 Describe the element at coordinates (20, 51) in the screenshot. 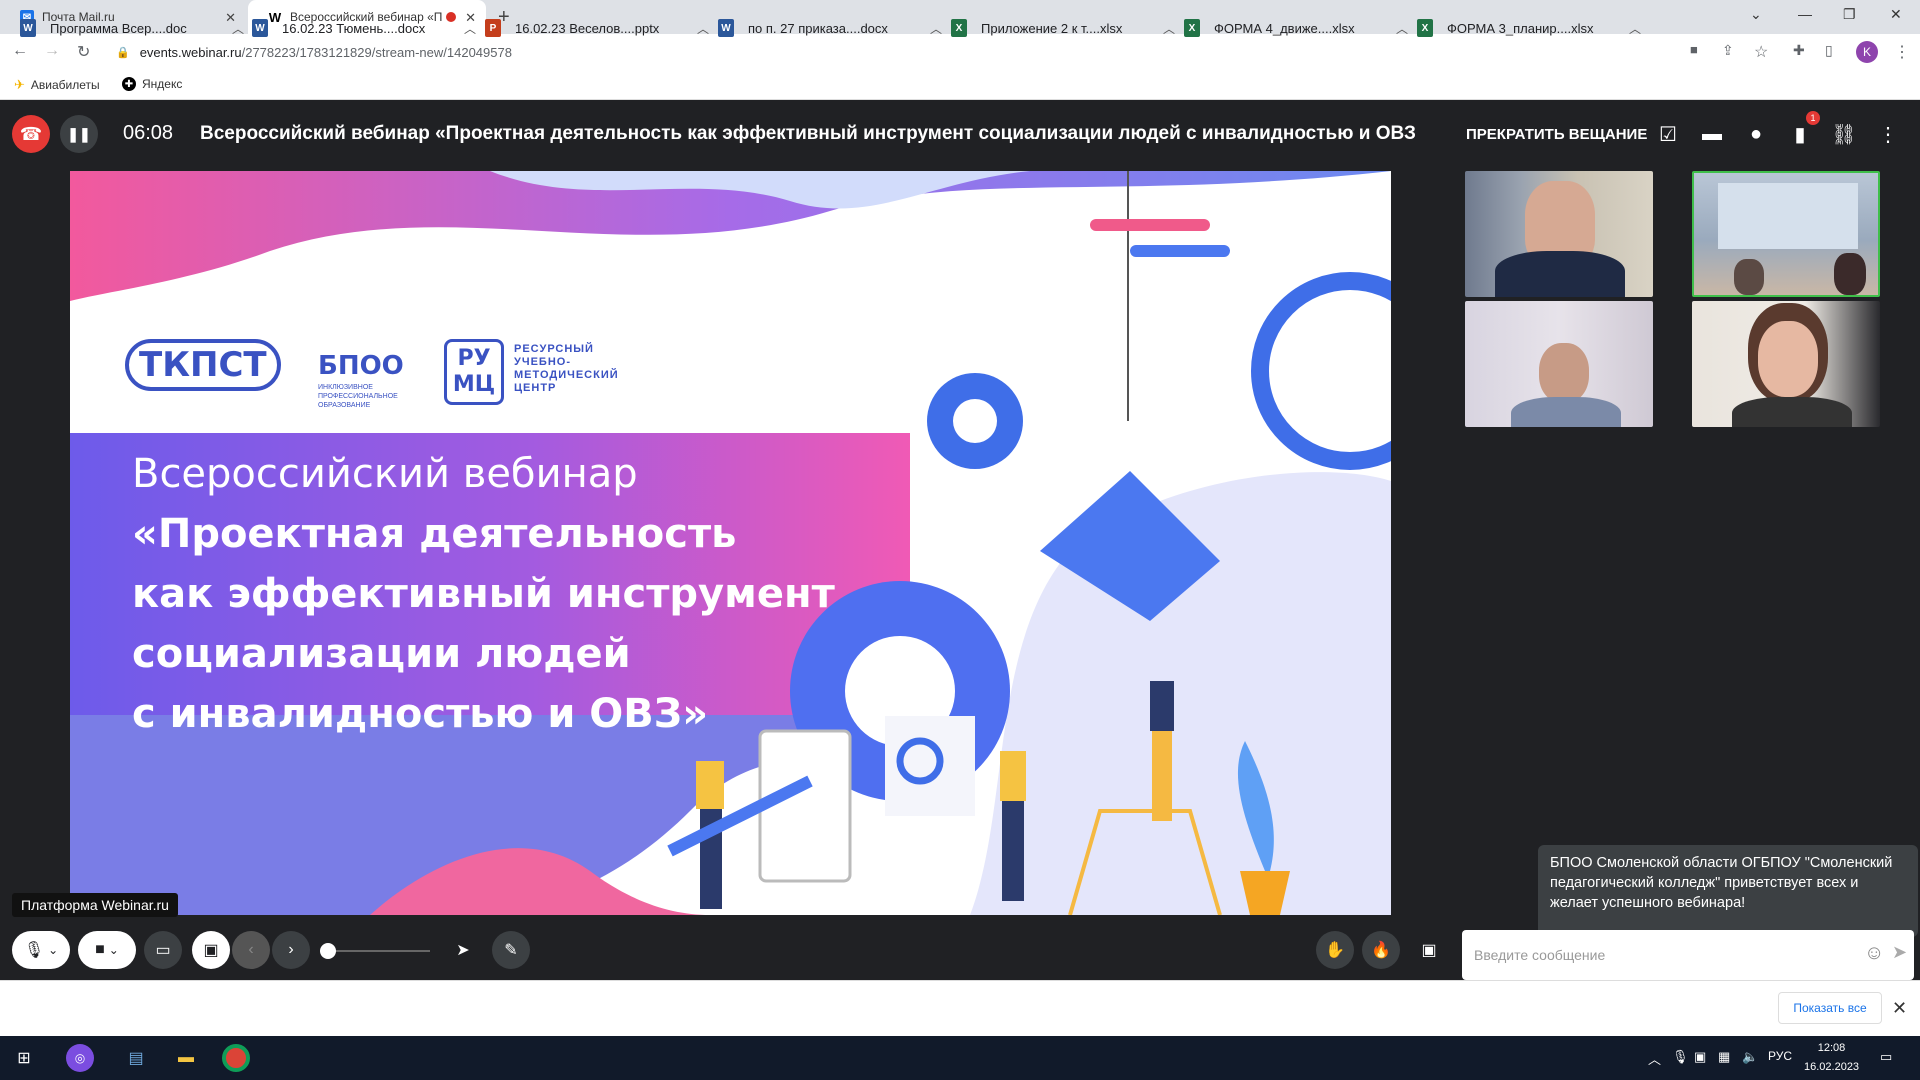

I see `back-icon: ←` at that location.